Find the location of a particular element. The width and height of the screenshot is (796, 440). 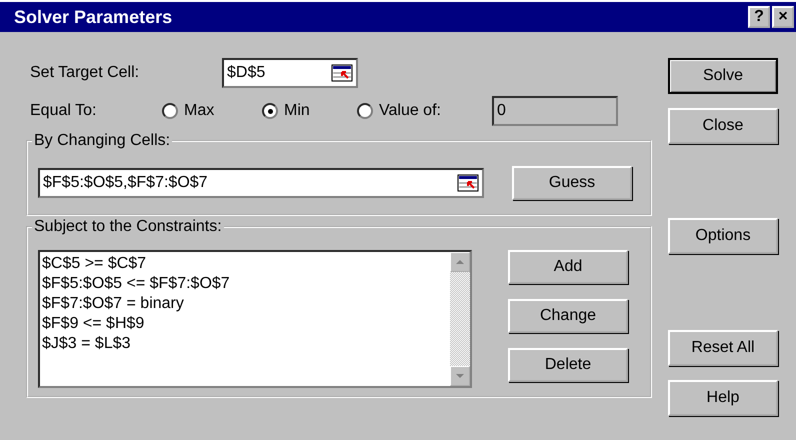

scroll-down-icon is located at coordinates (460, 376).